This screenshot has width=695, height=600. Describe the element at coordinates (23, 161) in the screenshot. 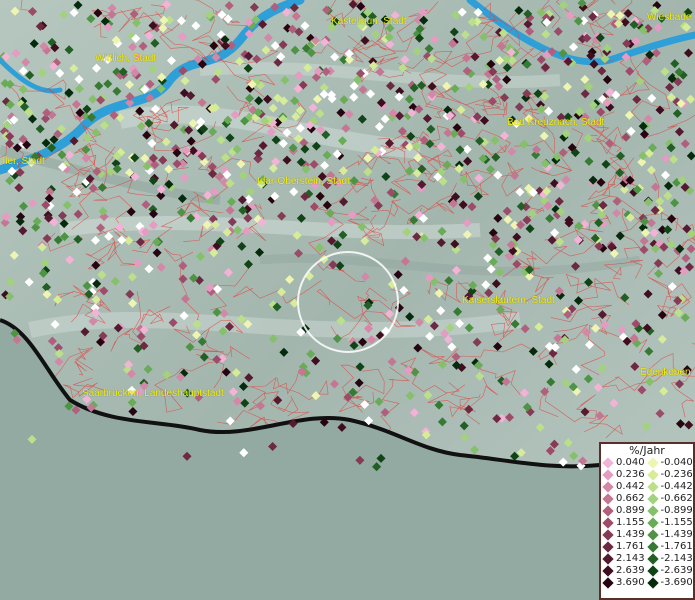

I see `city-label-trier: rier, Stadt` at that location.